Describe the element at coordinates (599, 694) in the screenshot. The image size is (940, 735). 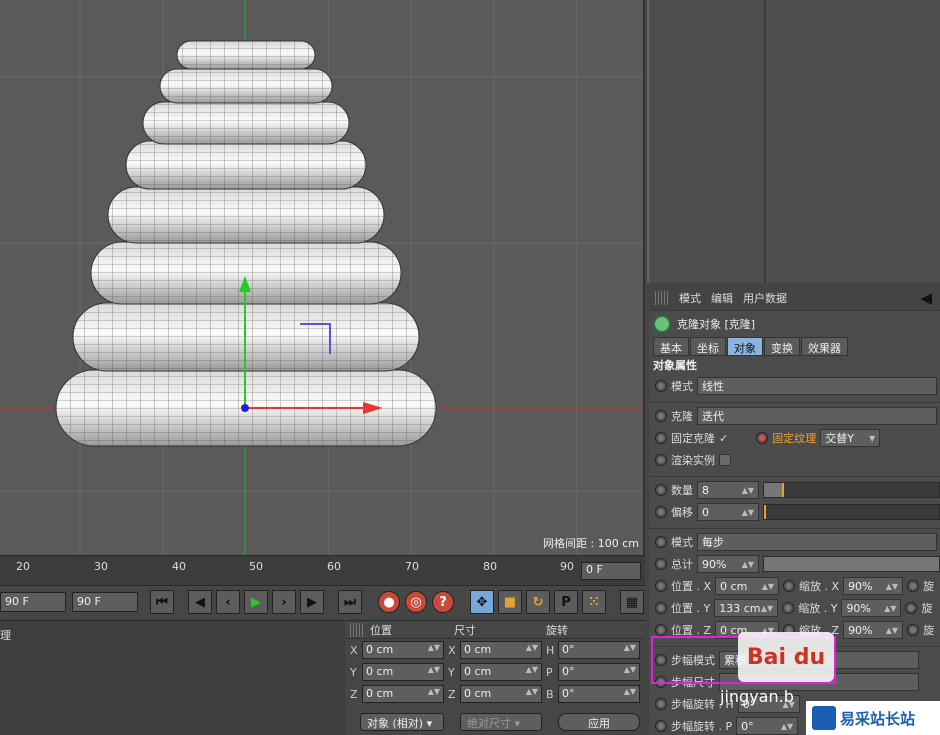
I see `rot-b-input: 0° ▲▼` at that location.